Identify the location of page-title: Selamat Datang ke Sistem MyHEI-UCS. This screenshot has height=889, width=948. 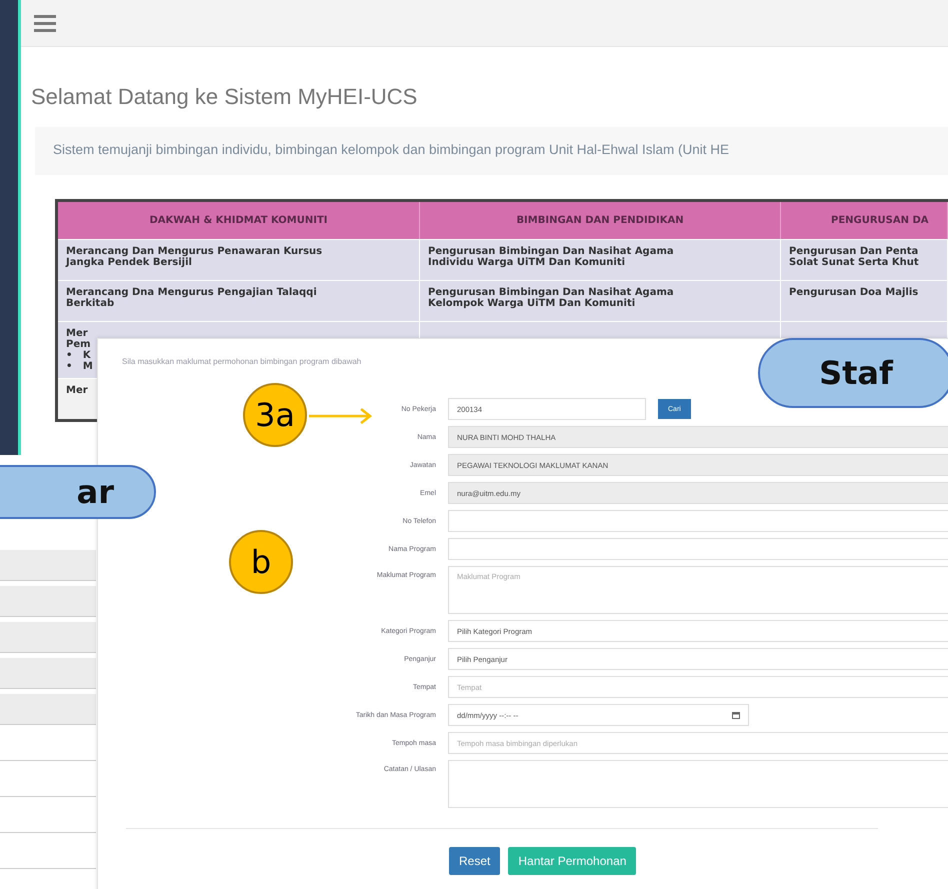
(224, 97).